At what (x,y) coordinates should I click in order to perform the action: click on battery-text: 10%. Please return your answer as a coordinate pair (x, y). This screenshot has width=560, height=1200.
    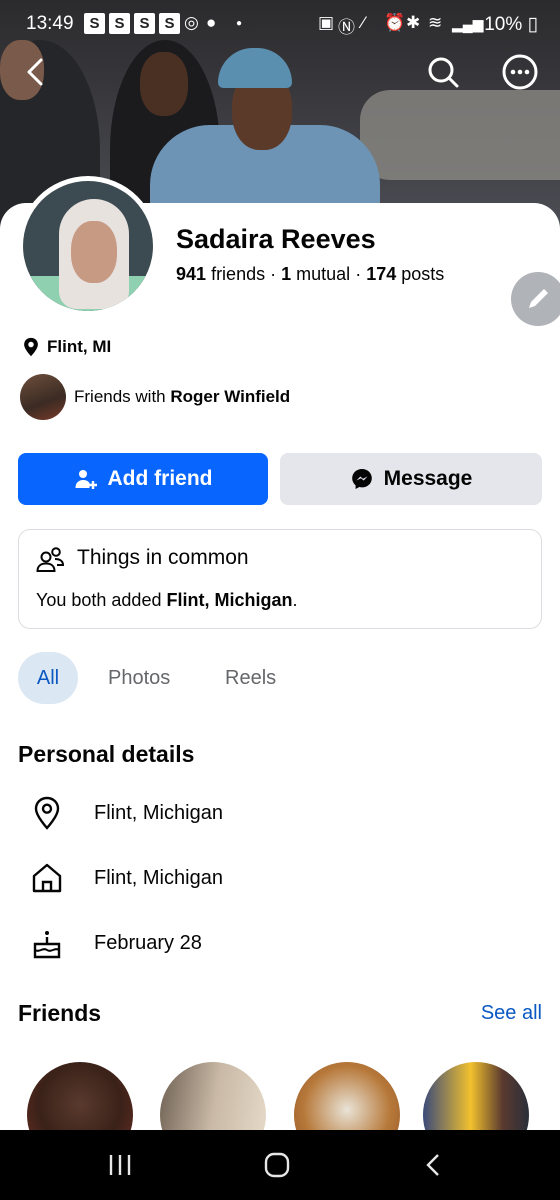
    Looking at the image, I should click on (503, 24).